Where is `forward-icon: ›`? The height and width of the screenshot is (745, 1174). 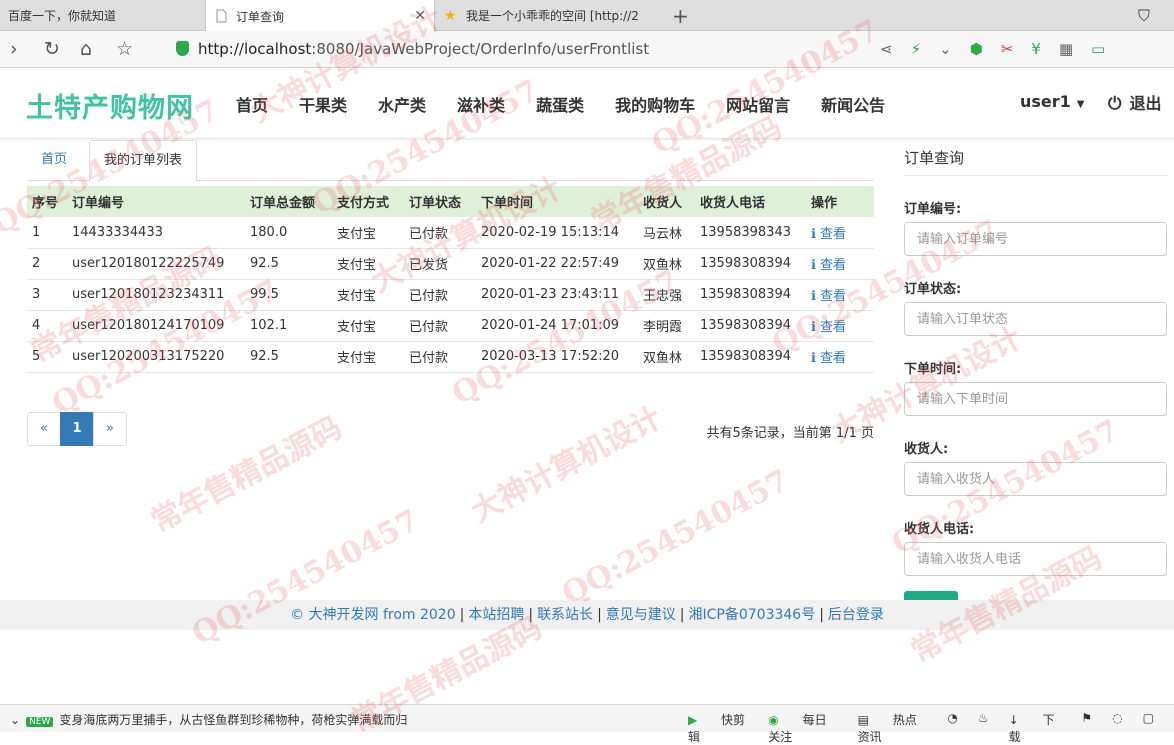 forward-icon: › is located at coordinates (14, 49).